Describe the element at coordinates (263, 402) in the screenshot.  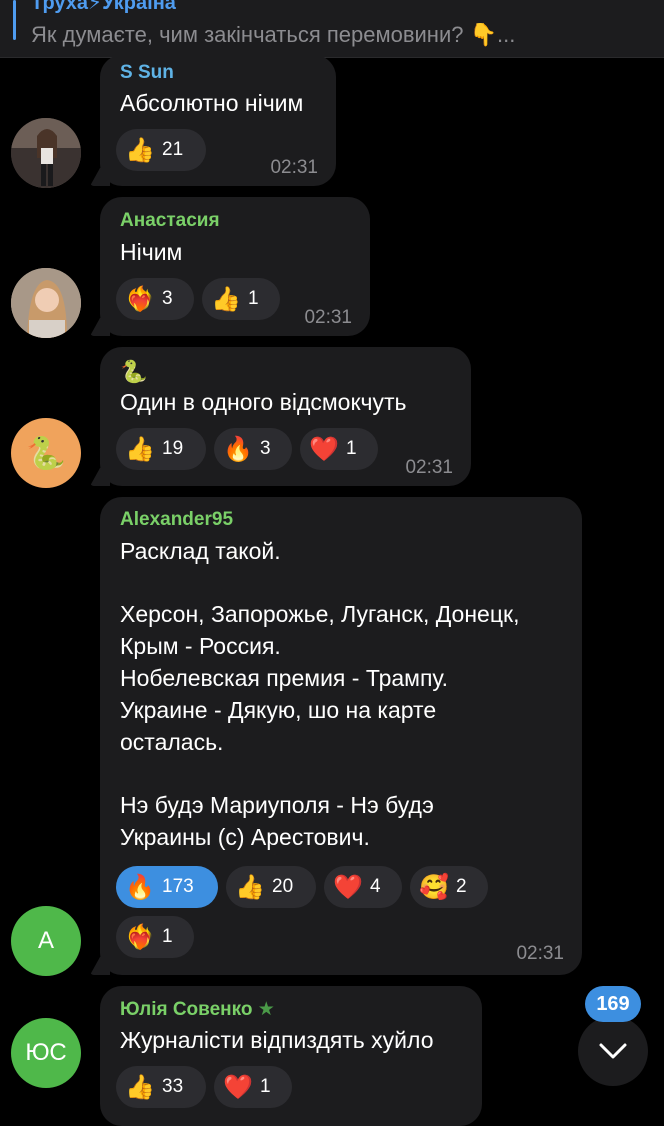
I see `message-text: Один в одного відсмокчуть` at that location.